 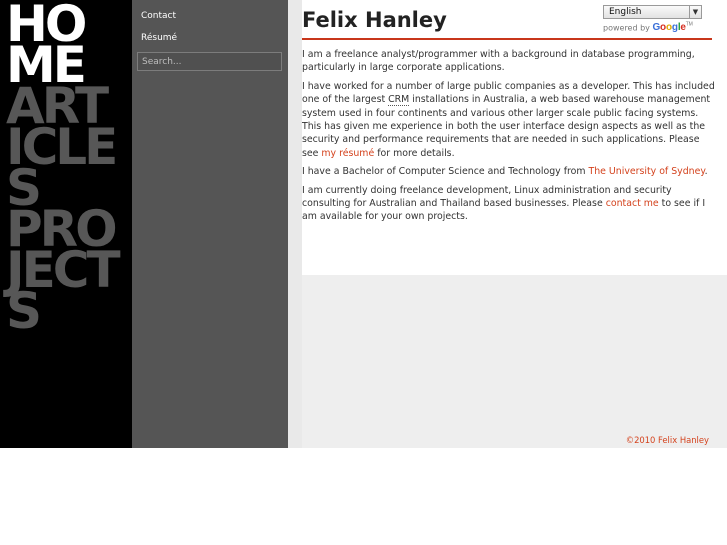 I want to click on text-span: ., so click(x=706, y=172).